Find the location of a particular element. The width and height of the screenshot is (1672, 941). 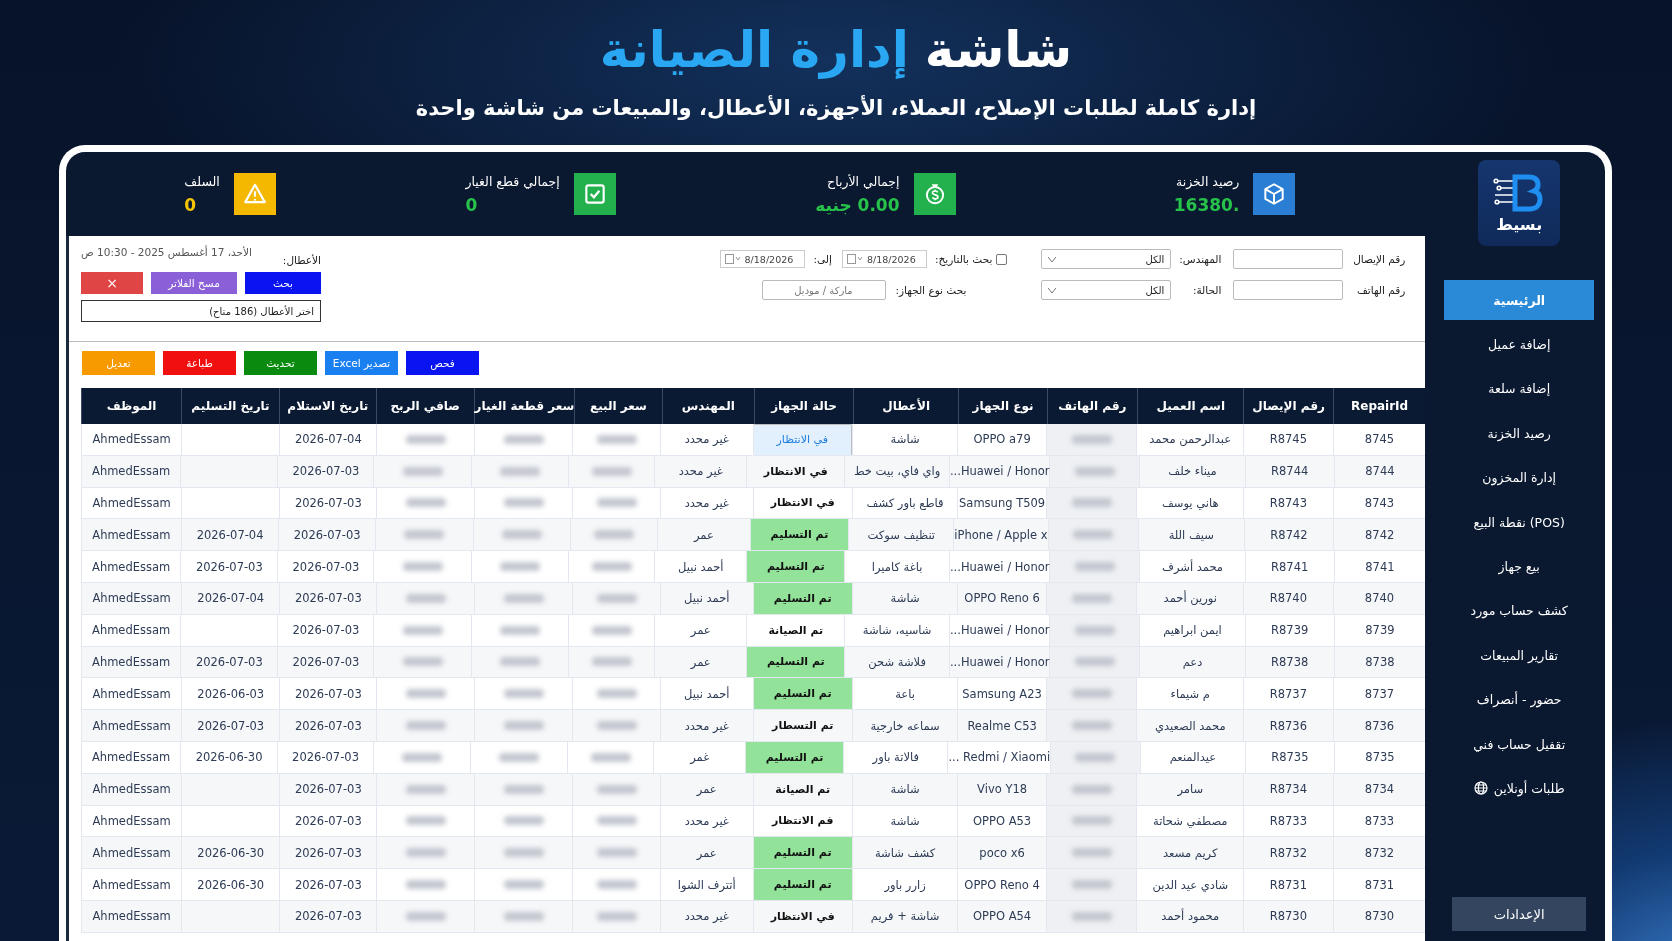

sidebar-item: (POS) نقطة البيع is located at coordinates (1519, 522).